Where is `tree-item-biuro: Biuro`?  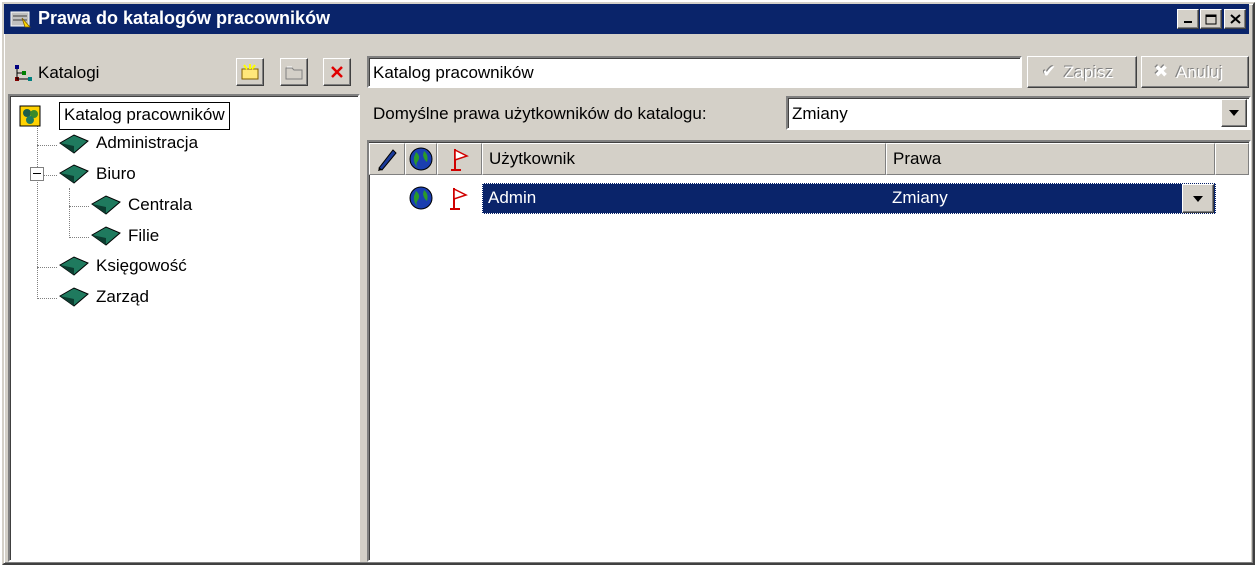 tree-item-biuro: Biuro is located at coordinates (116, 174).